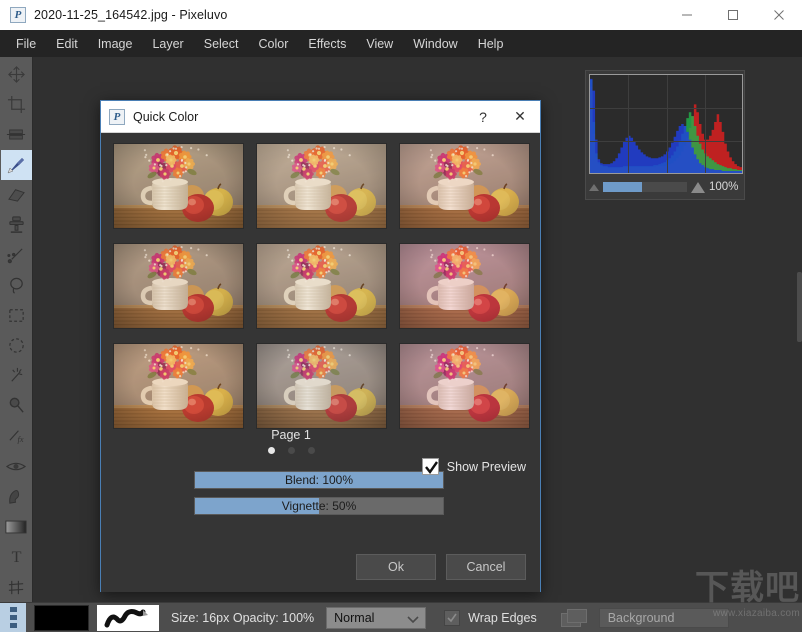  Describe the element at coordinates (724, 187) in the screenshot. I see `zoom-value-label: 100%` at that location.